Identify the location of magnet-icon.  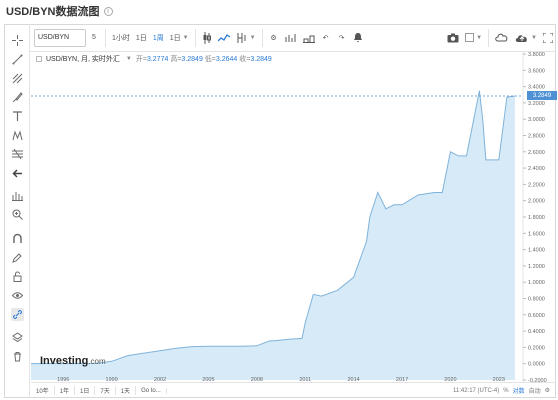
(17, 238).